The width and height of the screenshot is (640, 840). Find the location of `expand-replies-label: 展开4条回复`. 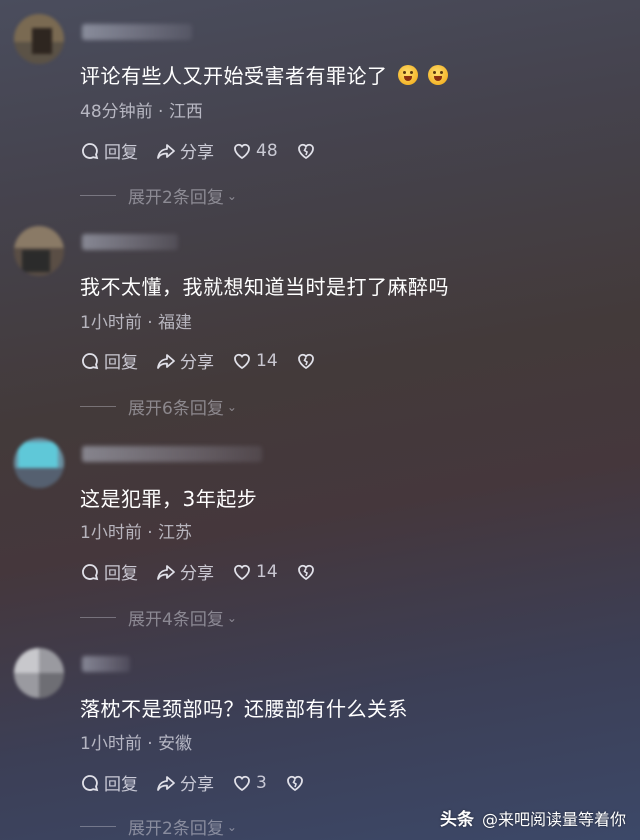

expand-replies-label: 展开4条回复 is located at coordinates (176, 620).